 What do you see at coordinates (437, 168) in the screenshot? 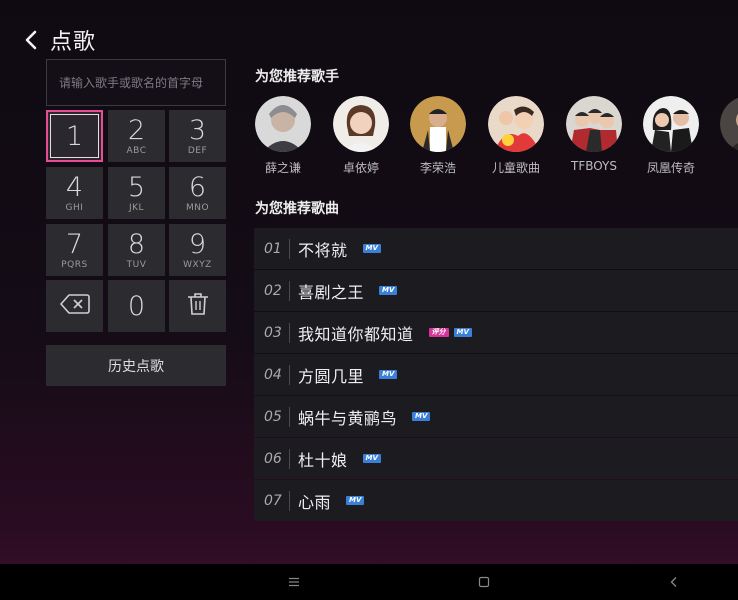
I see `artist-name: 李荣浩` at bounding box center [437, 168].